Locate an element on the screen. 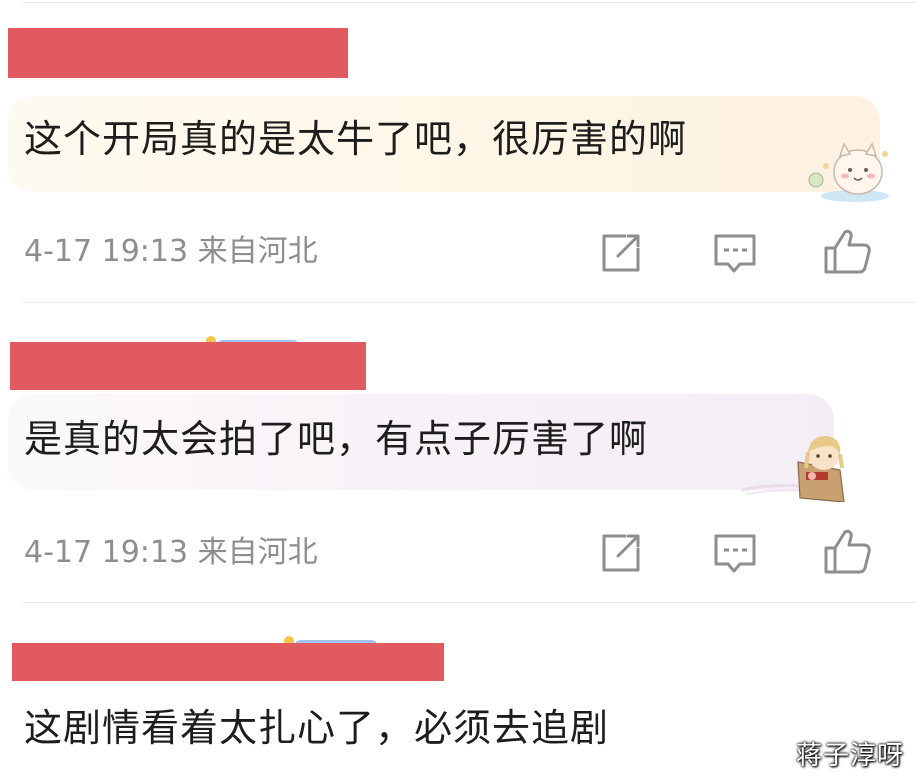 The width and height of the screenshot is (916, 780). top-divider is located at coordinates (469, 2).